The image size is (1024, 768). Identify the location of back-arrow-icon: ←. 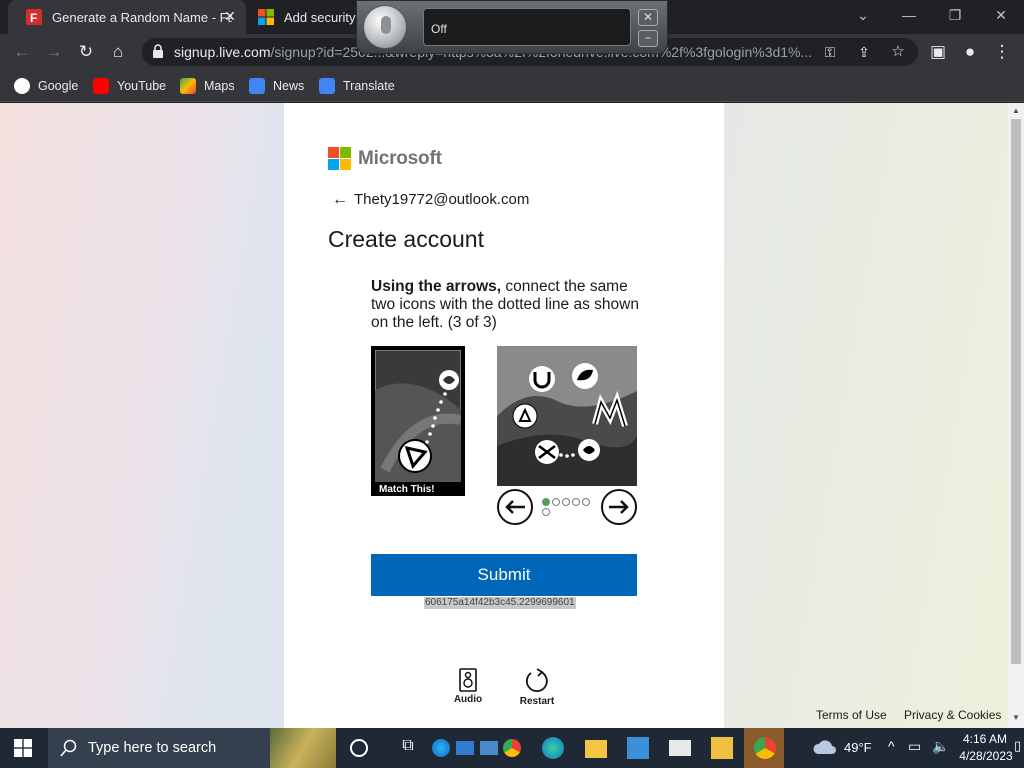
(340, 200).